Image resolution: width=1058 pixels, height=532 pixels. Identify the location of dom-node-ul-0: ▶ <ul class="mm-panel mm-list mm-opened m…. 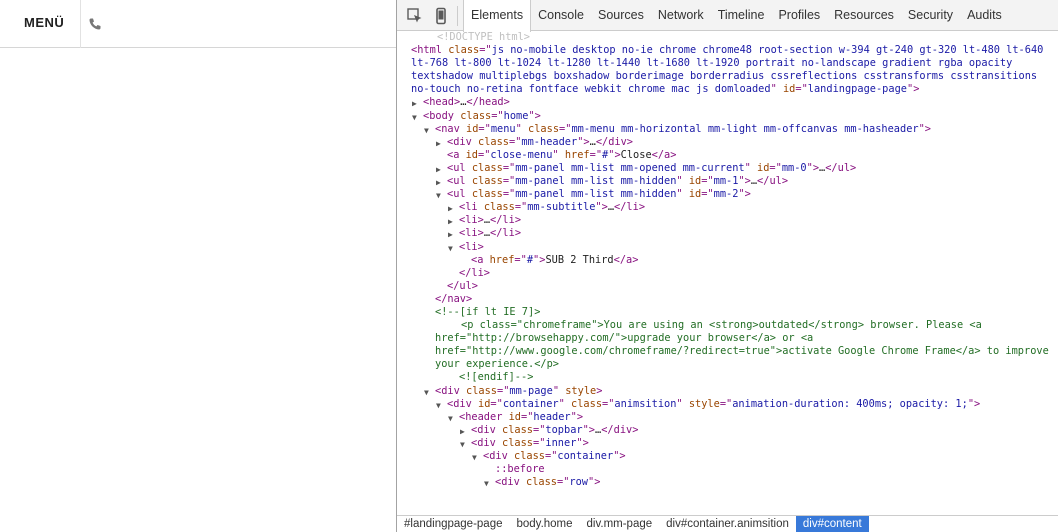
(727, 168).